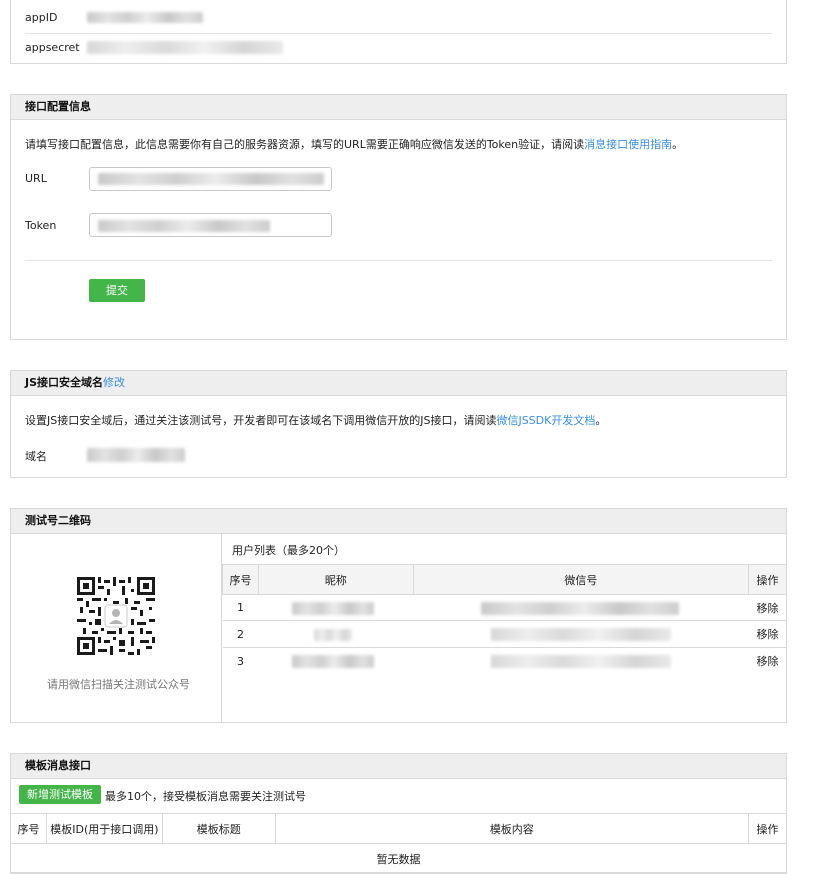  I want to click on table-row: 2 移除, so click(504, 634).